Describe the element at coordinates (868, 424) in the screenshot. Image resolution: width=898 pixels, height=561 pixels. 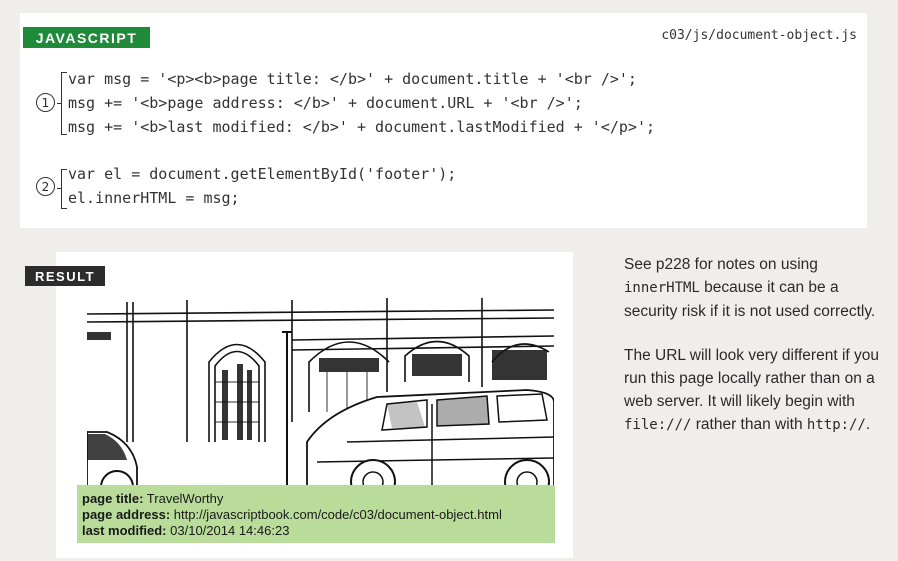
I see `note-text: .` at that location.